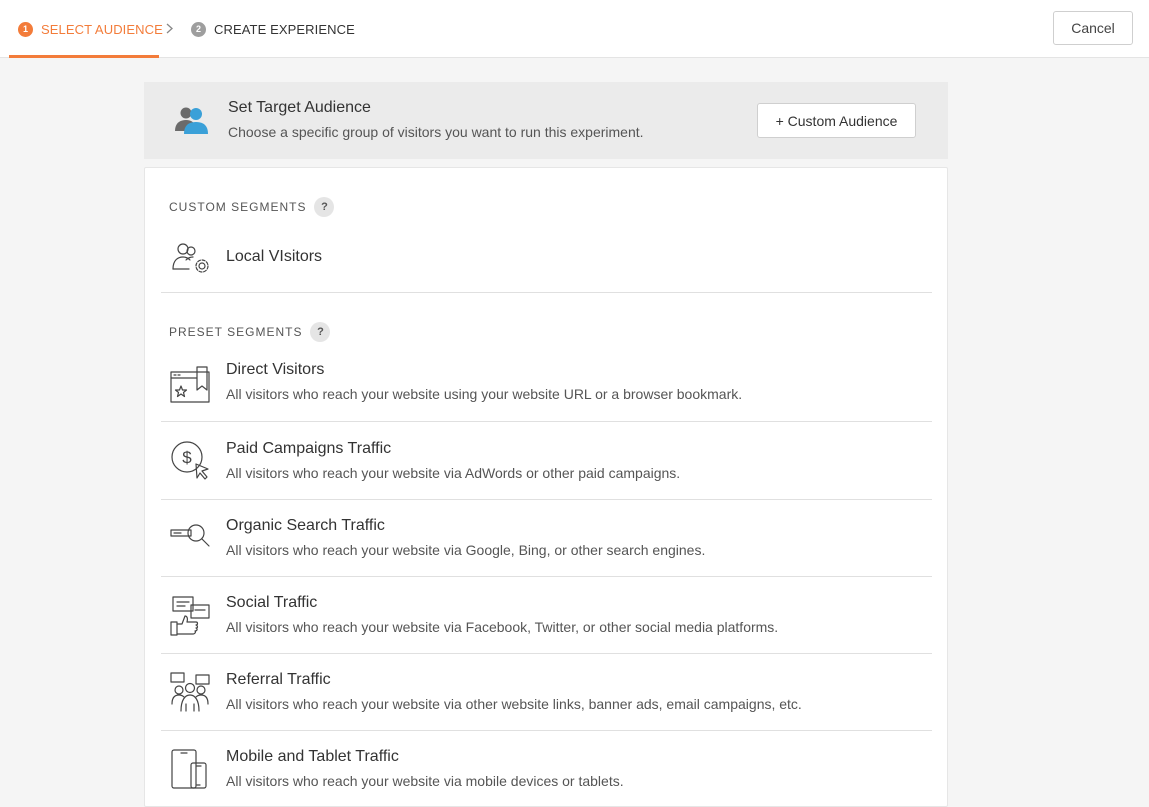  I want to click on dollar-cursor-icon: $, so click(190, 460).